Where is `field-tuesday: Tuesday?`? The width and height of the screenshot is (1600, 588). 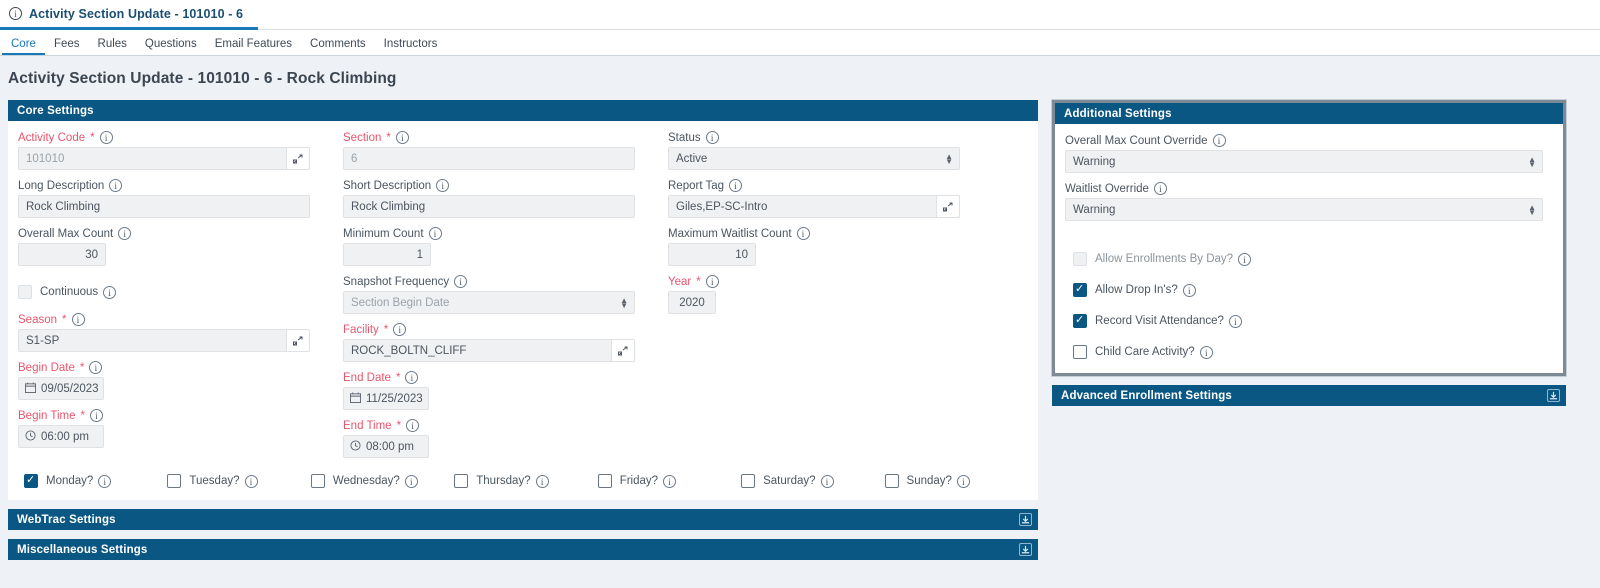
field-tuesday: Tuesday? is located at coordinates (238, 481).